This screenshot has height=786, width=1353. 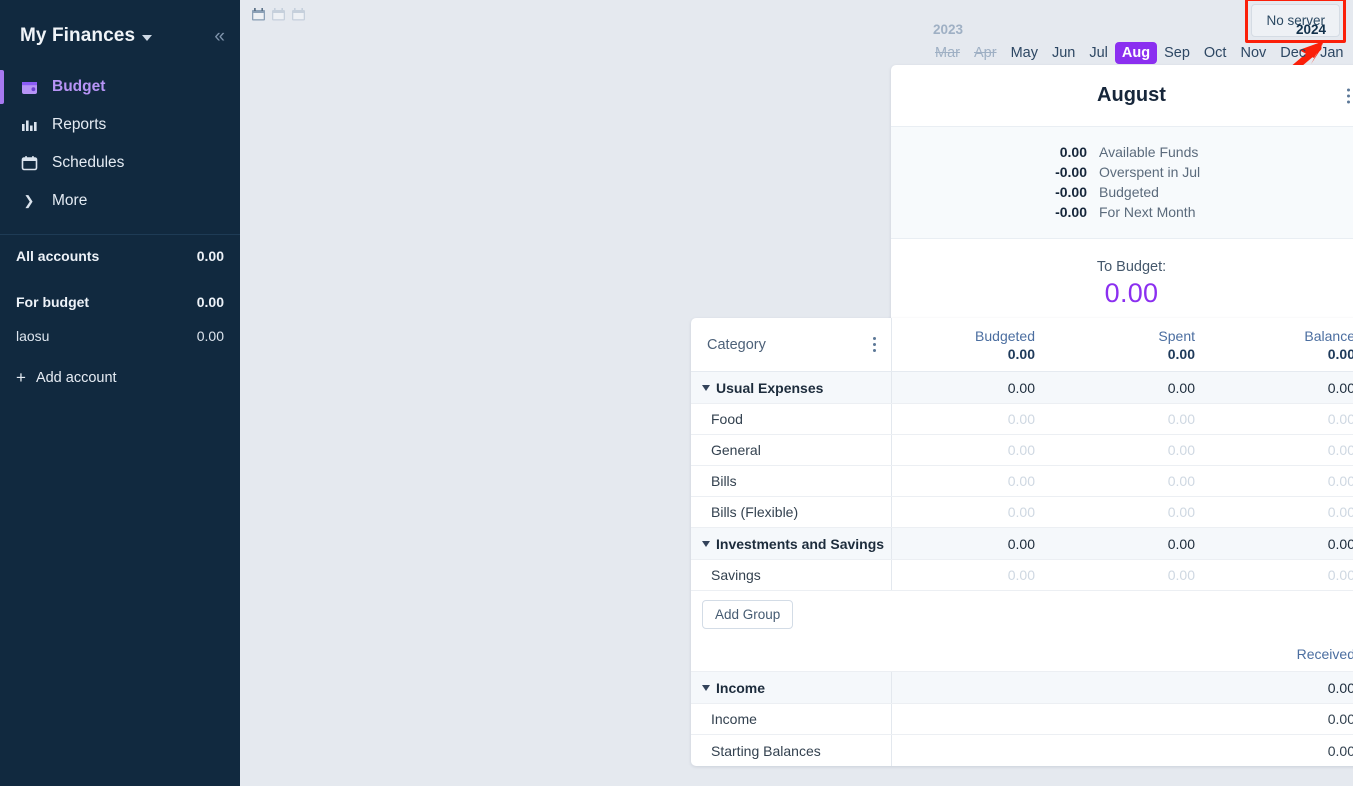 I want to click on to-budget-value: 0.00, so click(x=1122, y=293).